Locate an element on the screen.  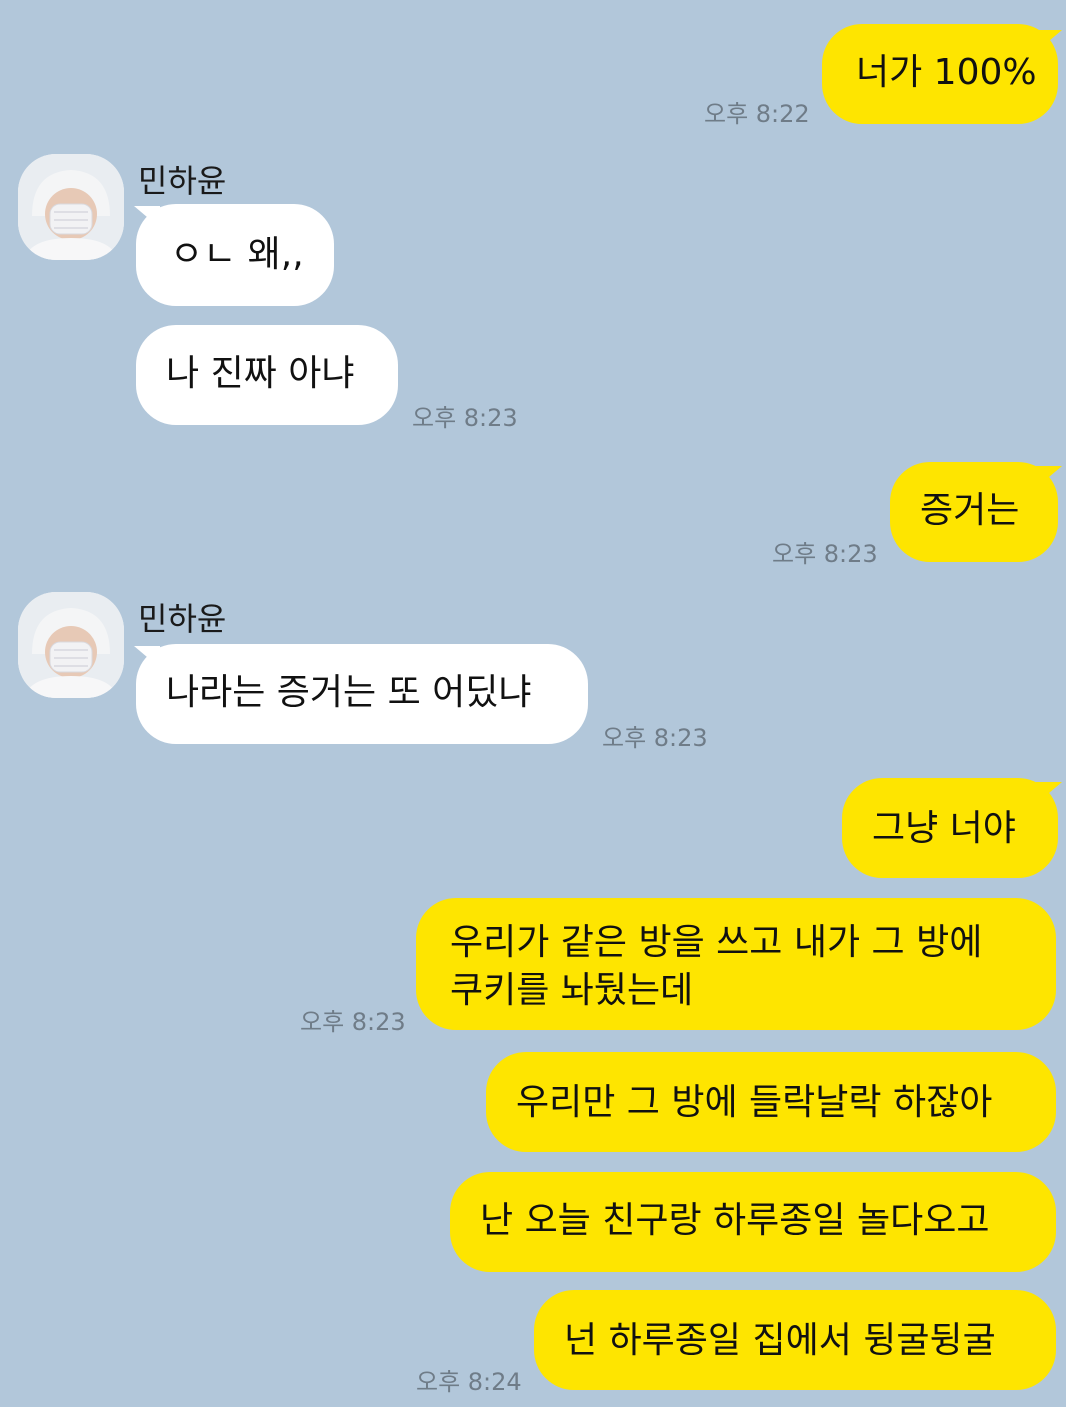
message-bubble-mine: 우리만 그 방에 들락날락 하잖아 is located at coordinates (771, 1102).